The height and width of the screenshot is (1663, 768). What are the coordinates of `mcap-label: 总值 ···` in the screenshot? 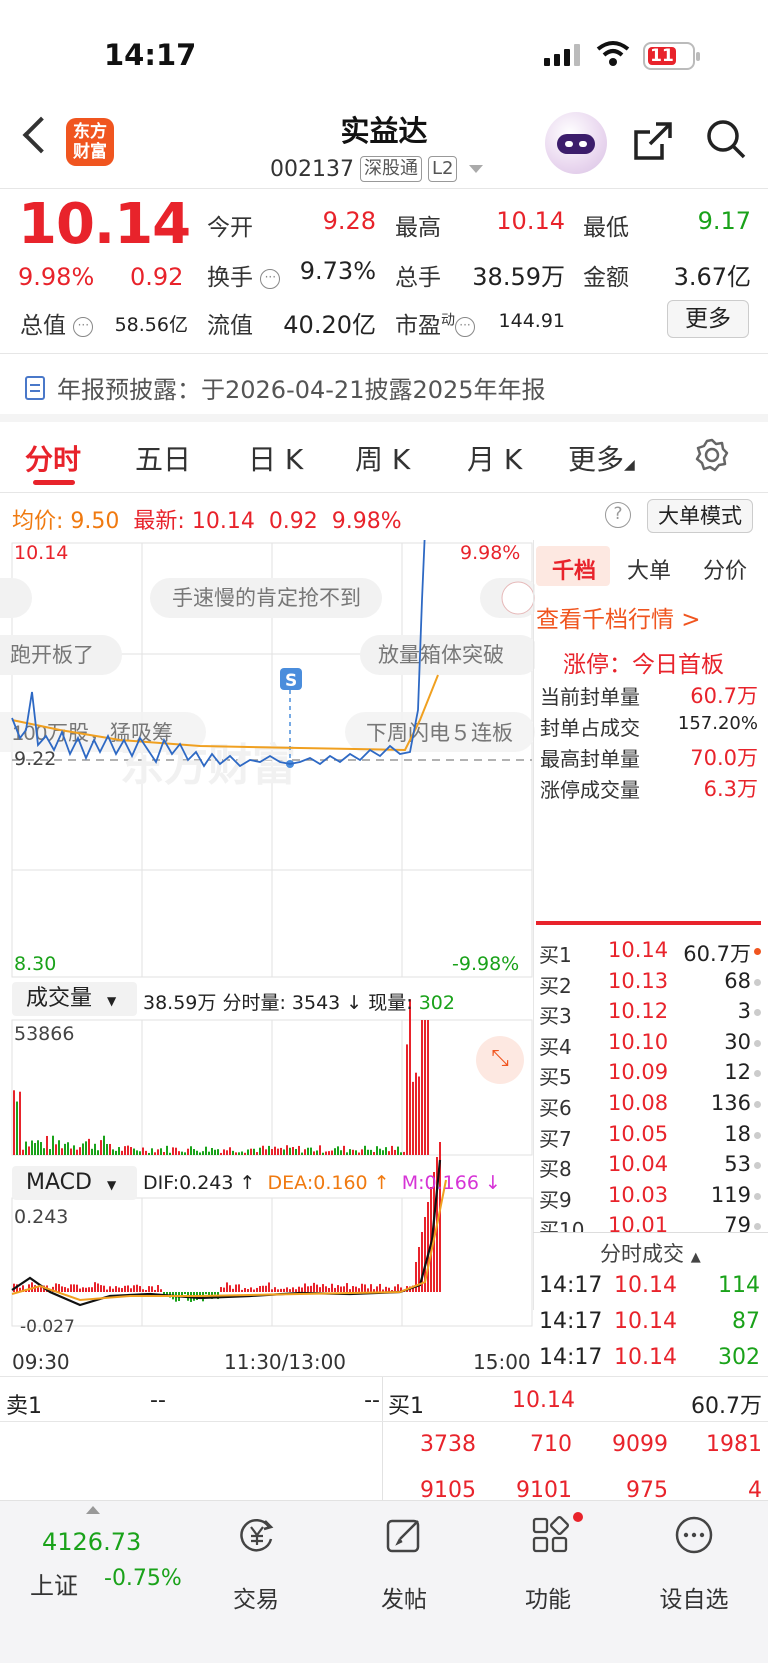 It's located at (57, 323).